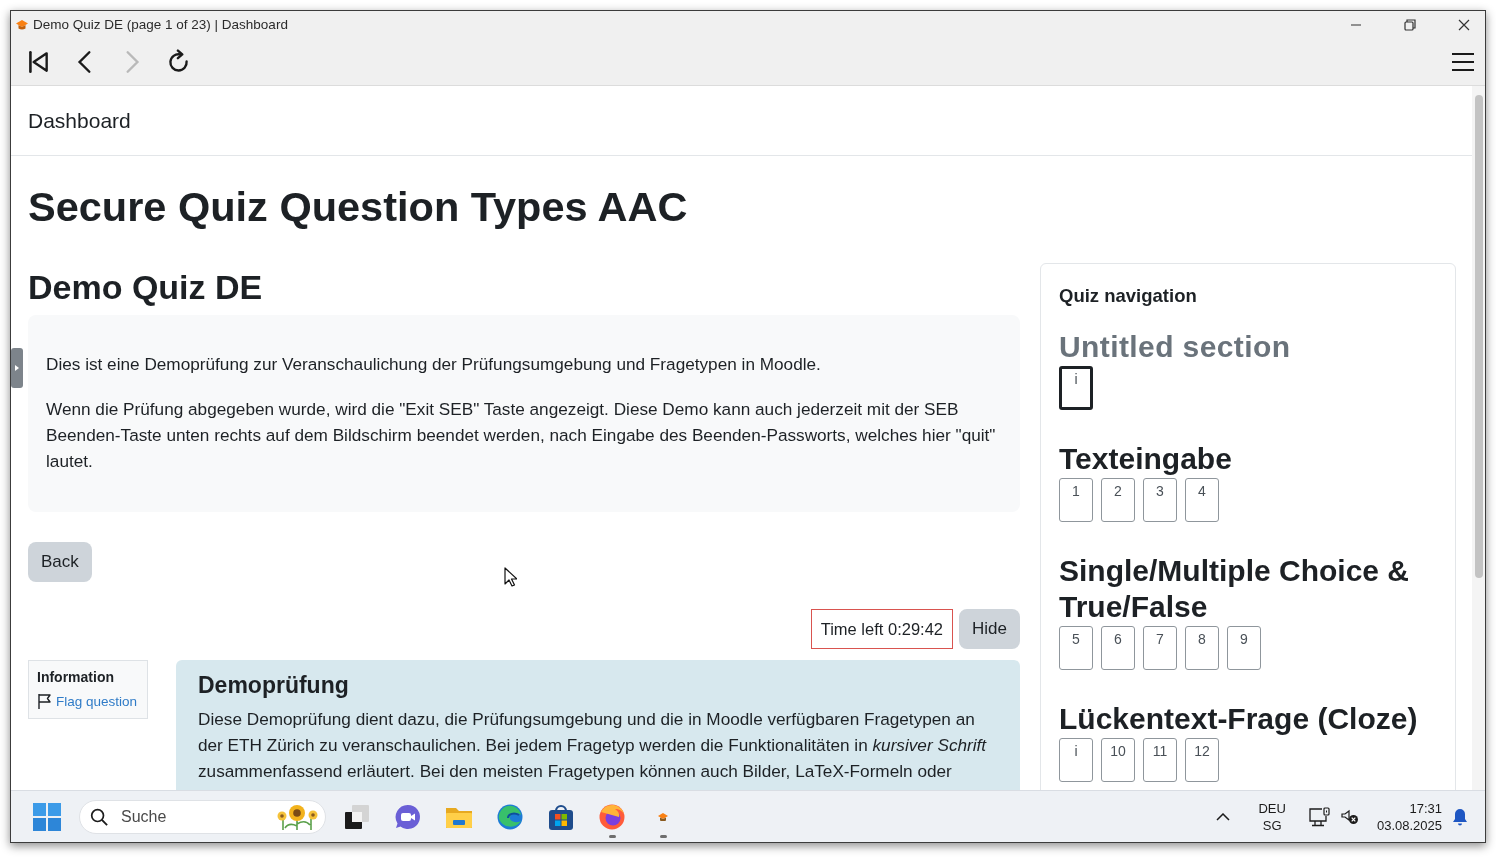 The height and width of the screenshot is (860, 1496). Describe the element at coordinates (1128, 296) in the screenshot. I see `panel-title: Quiz navigation` at that location.